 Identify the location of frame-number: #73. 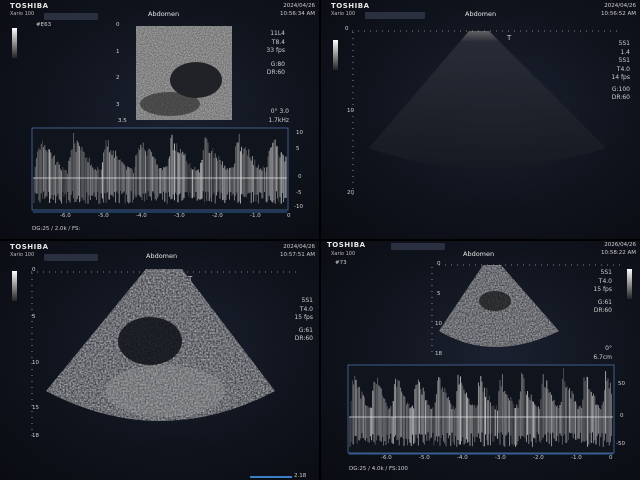
(341, 263).